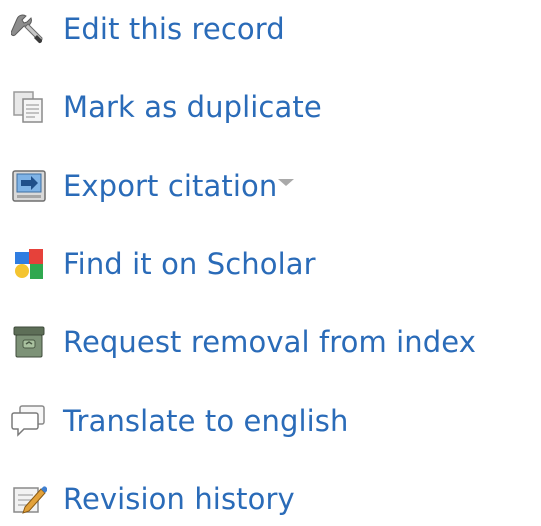 This screenshot has height=526, width=541. What do you see at coordinates (189, 264) in the screenshot?
I see `find-on-scholar-label: Find it on Scholar` at bounding box center [189, 264].